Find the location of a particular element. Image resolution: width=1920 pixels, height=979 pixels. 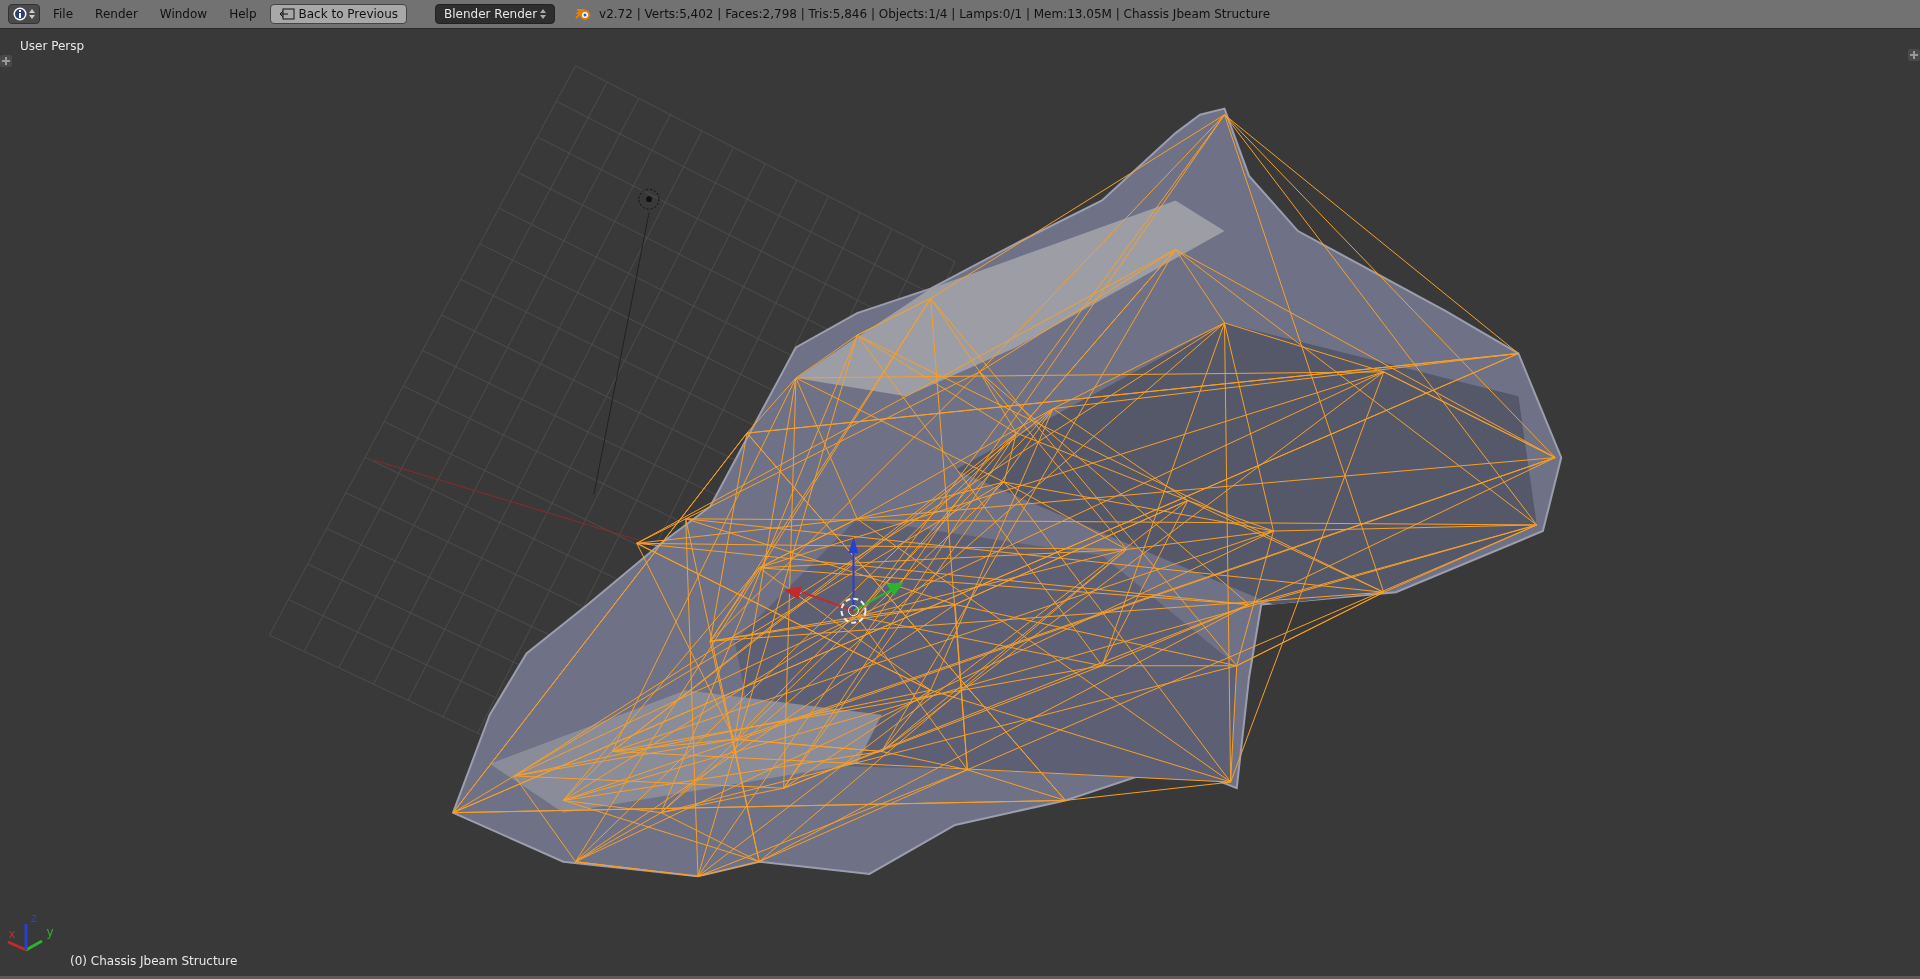

menu-item: File is located at coordinates (63, 14).